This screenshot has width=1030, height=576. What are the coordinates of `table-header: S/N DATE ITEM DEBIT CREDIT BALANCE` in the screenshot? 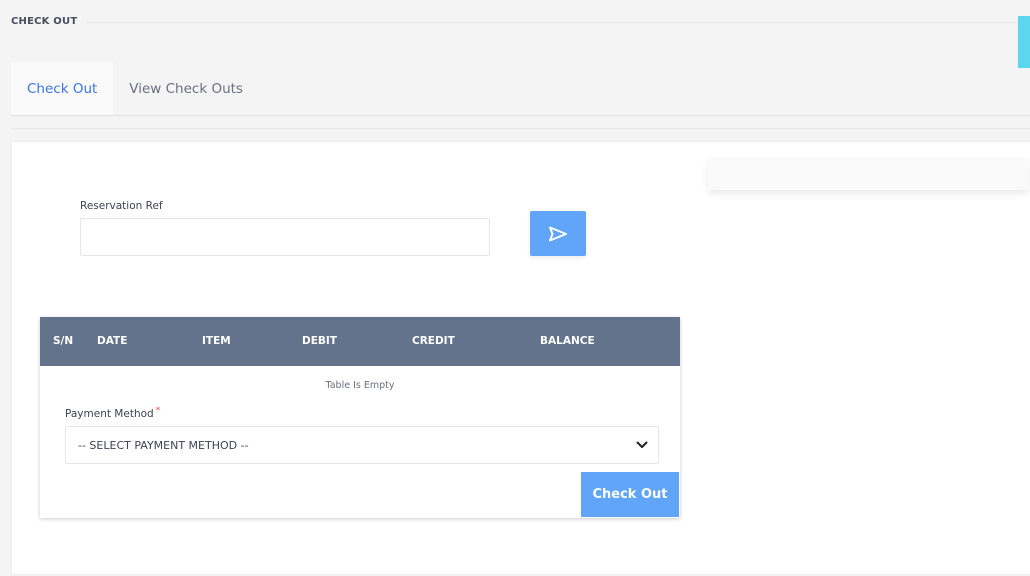 It's located at (360, 341).